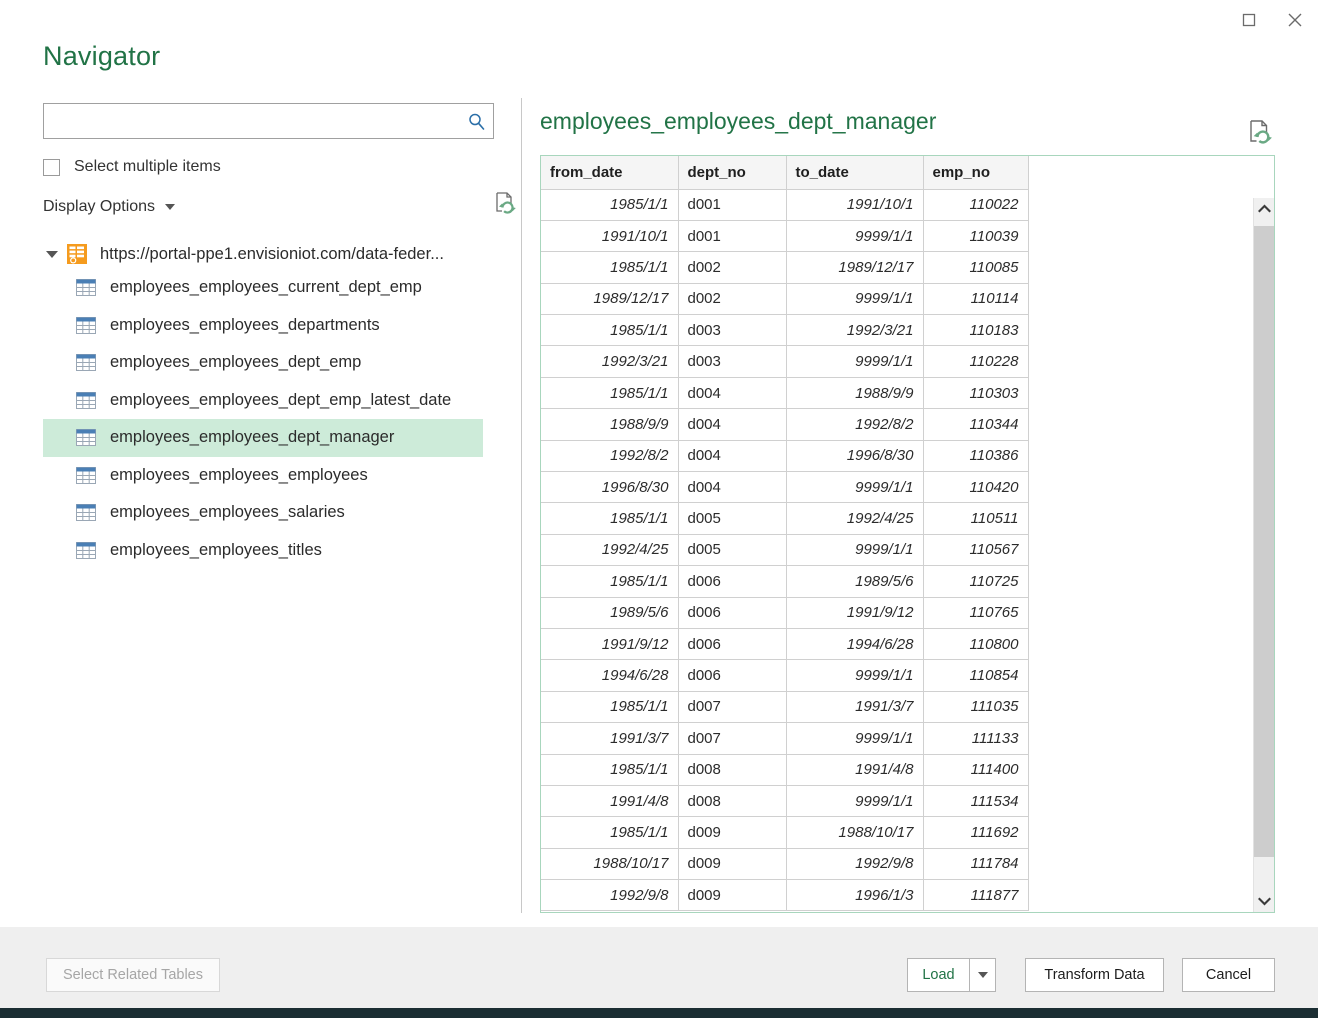  What do you see at coordinates (855, 832) in the screenshot?
I see `cell-to-date: 1988/10/17` at bounding box center [855, 832].